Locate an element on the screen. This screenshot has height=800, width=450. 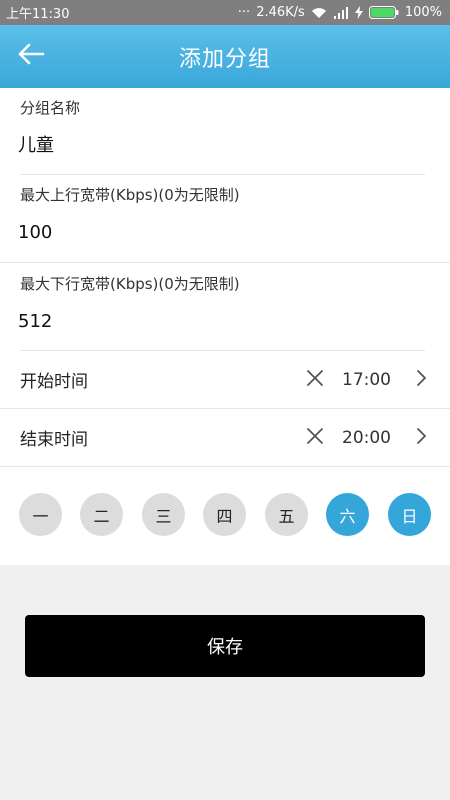
status-dots: ··· is located at coordinates (244, 12).